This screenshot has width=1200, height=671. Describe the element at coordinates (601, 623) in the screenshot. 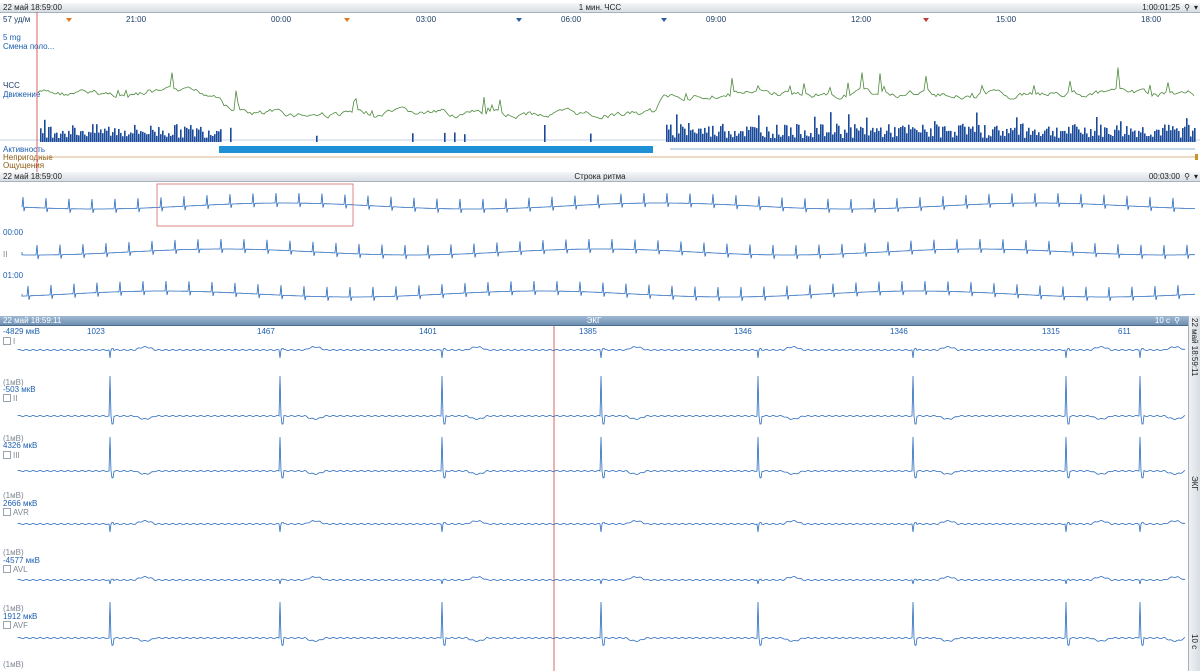

I see `ecg-lead-trace` at that location.